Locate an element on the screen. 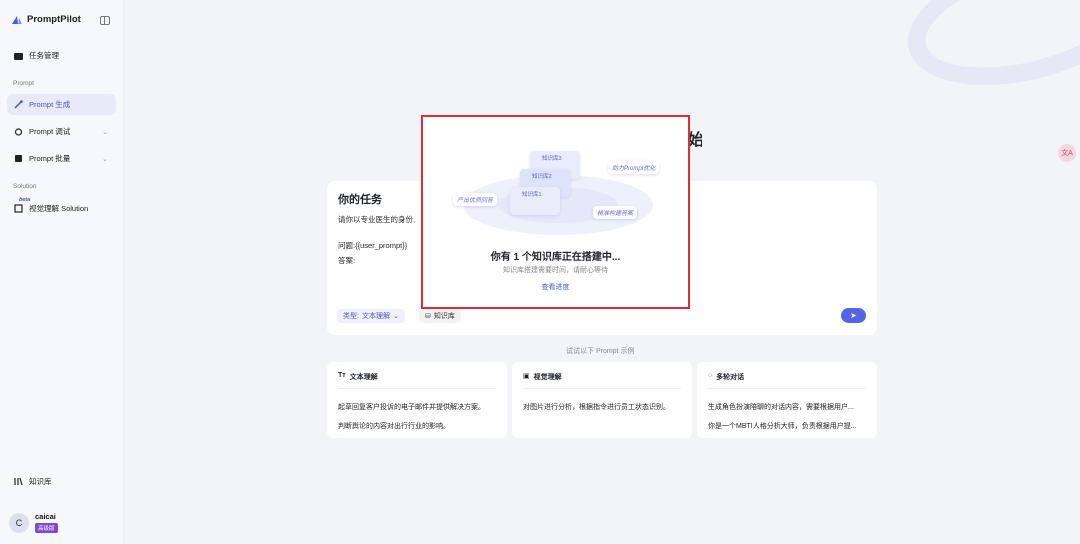 The height and width of the screenshot is (544, 1080). sidebar-item-label: Prompt 调试 is located at coordinates (50, 131).